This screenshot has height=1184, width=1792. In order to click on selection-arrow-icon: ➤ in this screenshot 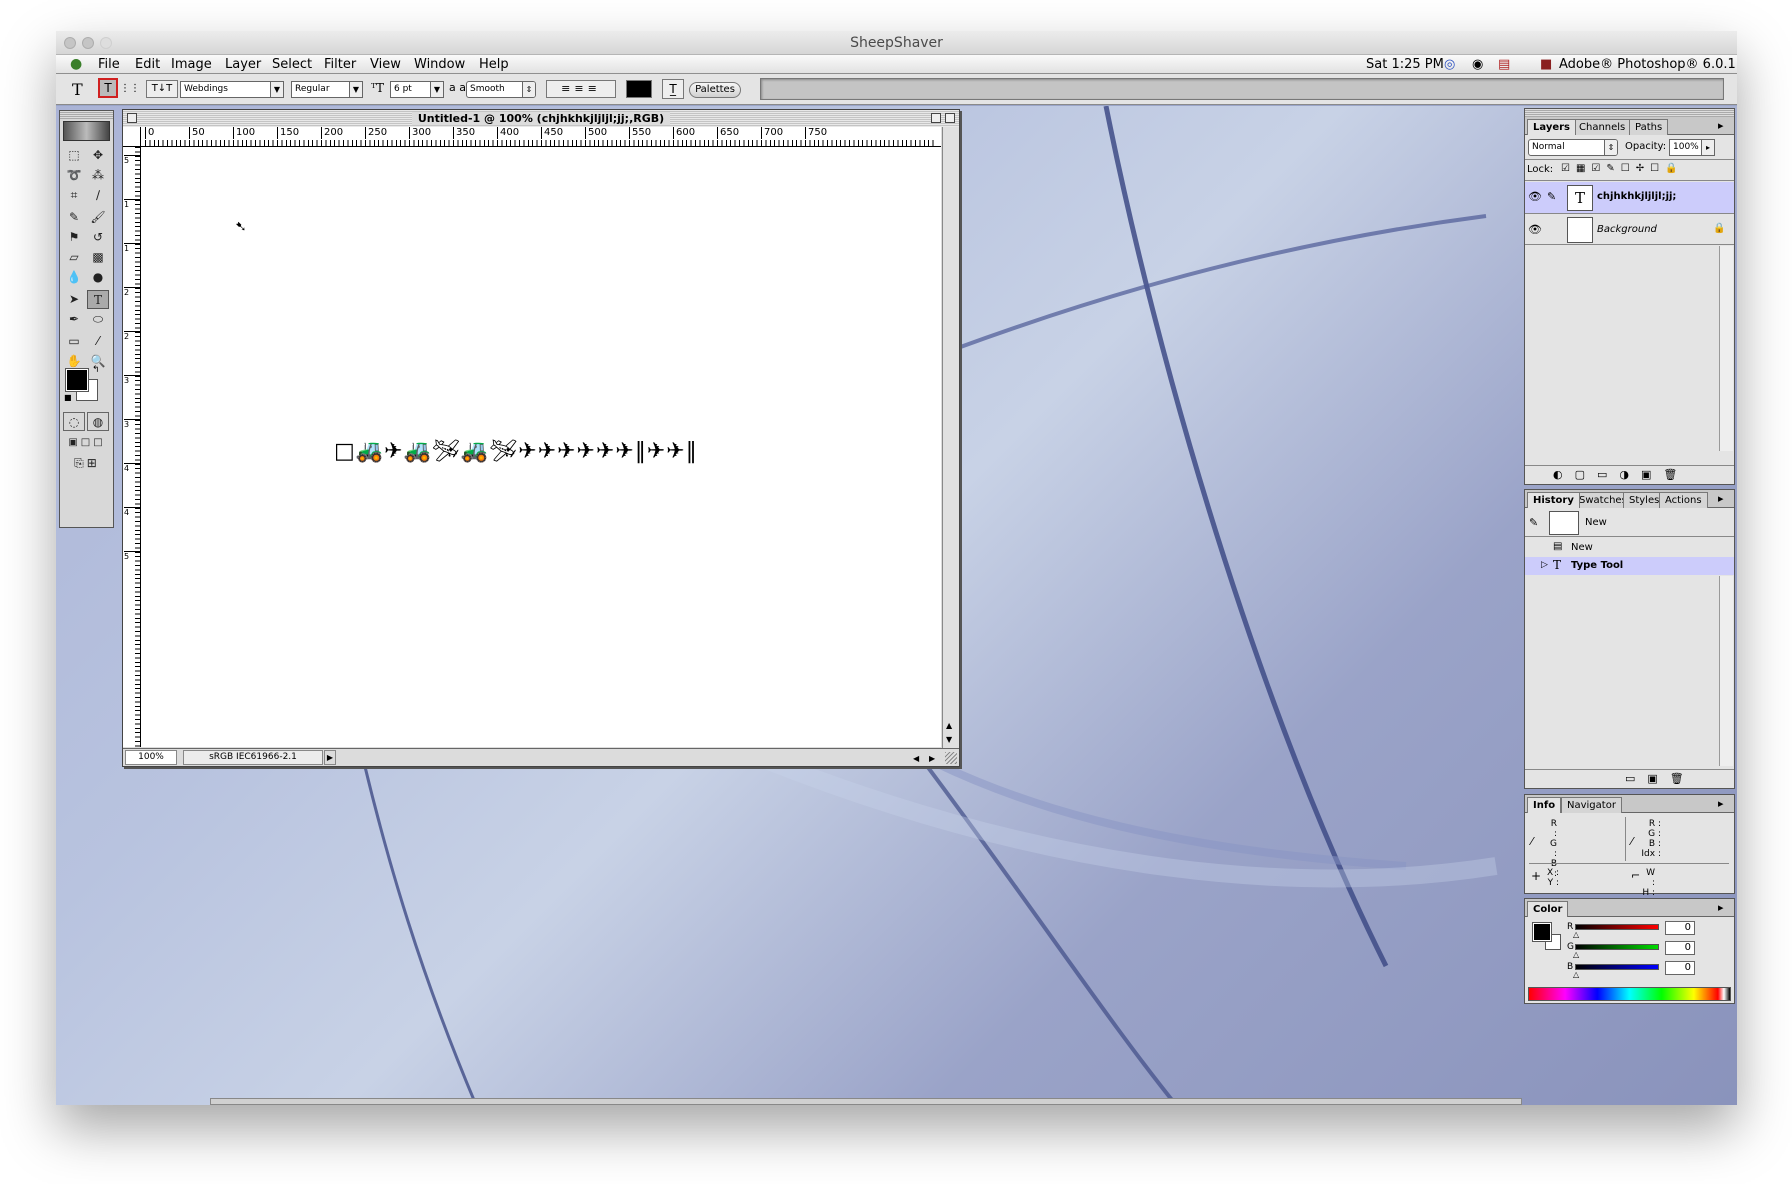, I will do `click(74, 299)`.